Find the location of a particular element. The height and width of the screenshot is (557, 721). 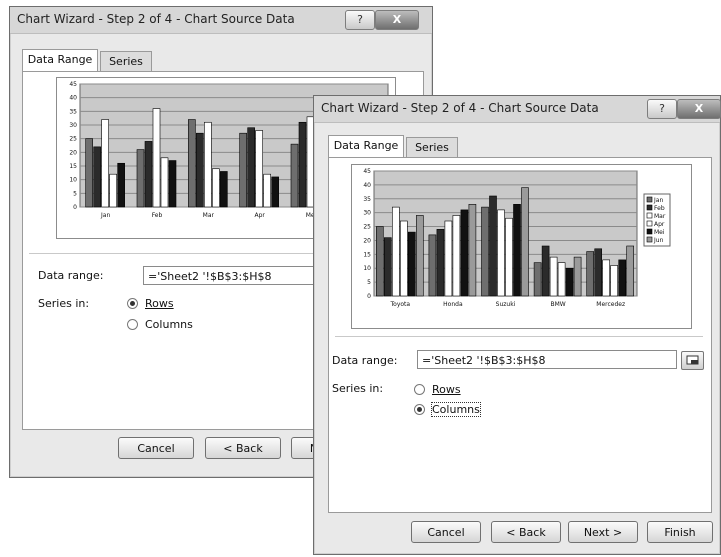

x-tick-label: Apr is located at coordinates (259, 215).